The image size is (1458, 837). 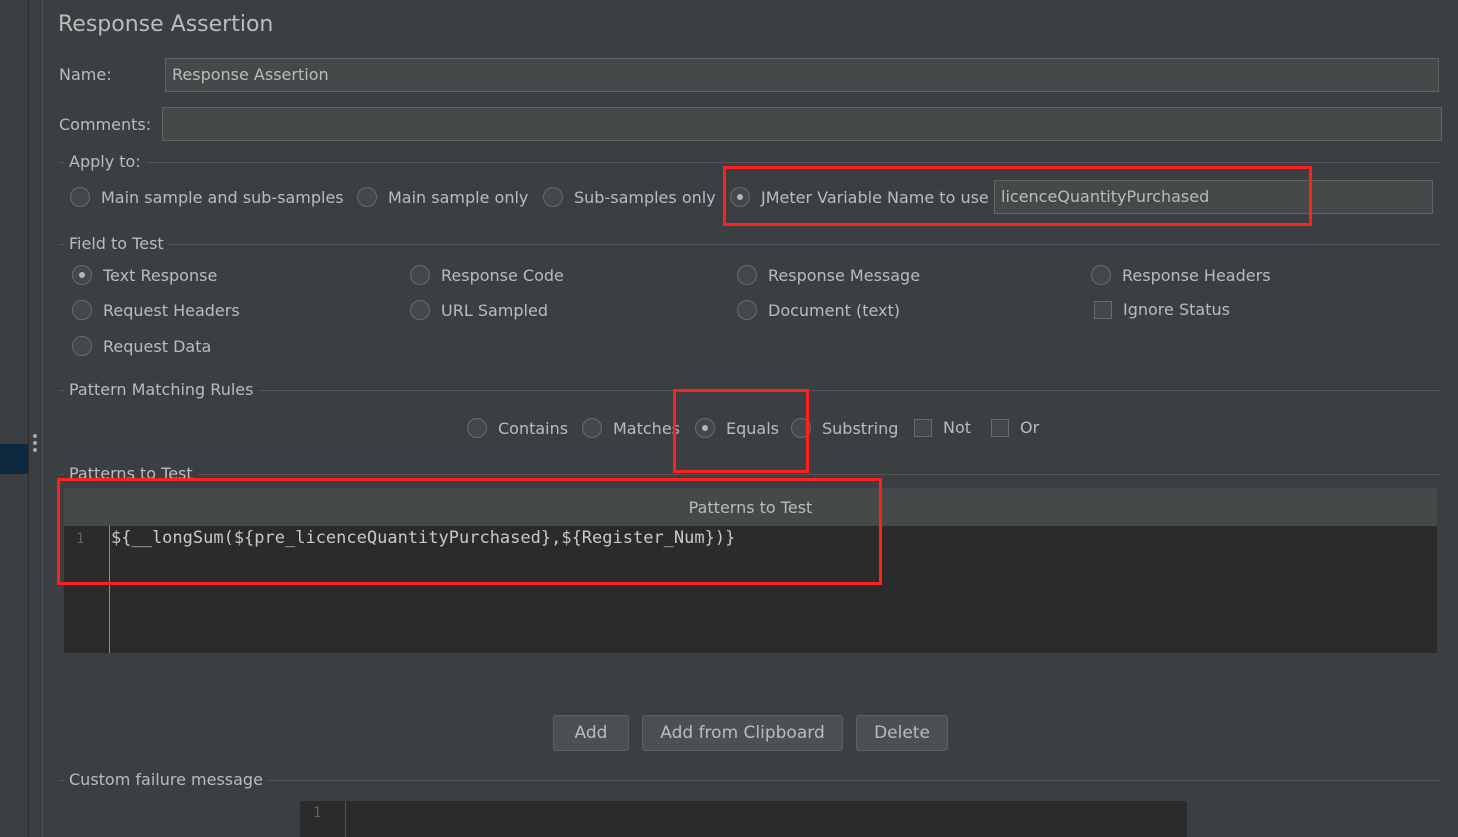 What do you see at coordinates (1176, 309) in the screenshot?
I see `option-label: Ignore Status` at bounding box center [1176, 309].